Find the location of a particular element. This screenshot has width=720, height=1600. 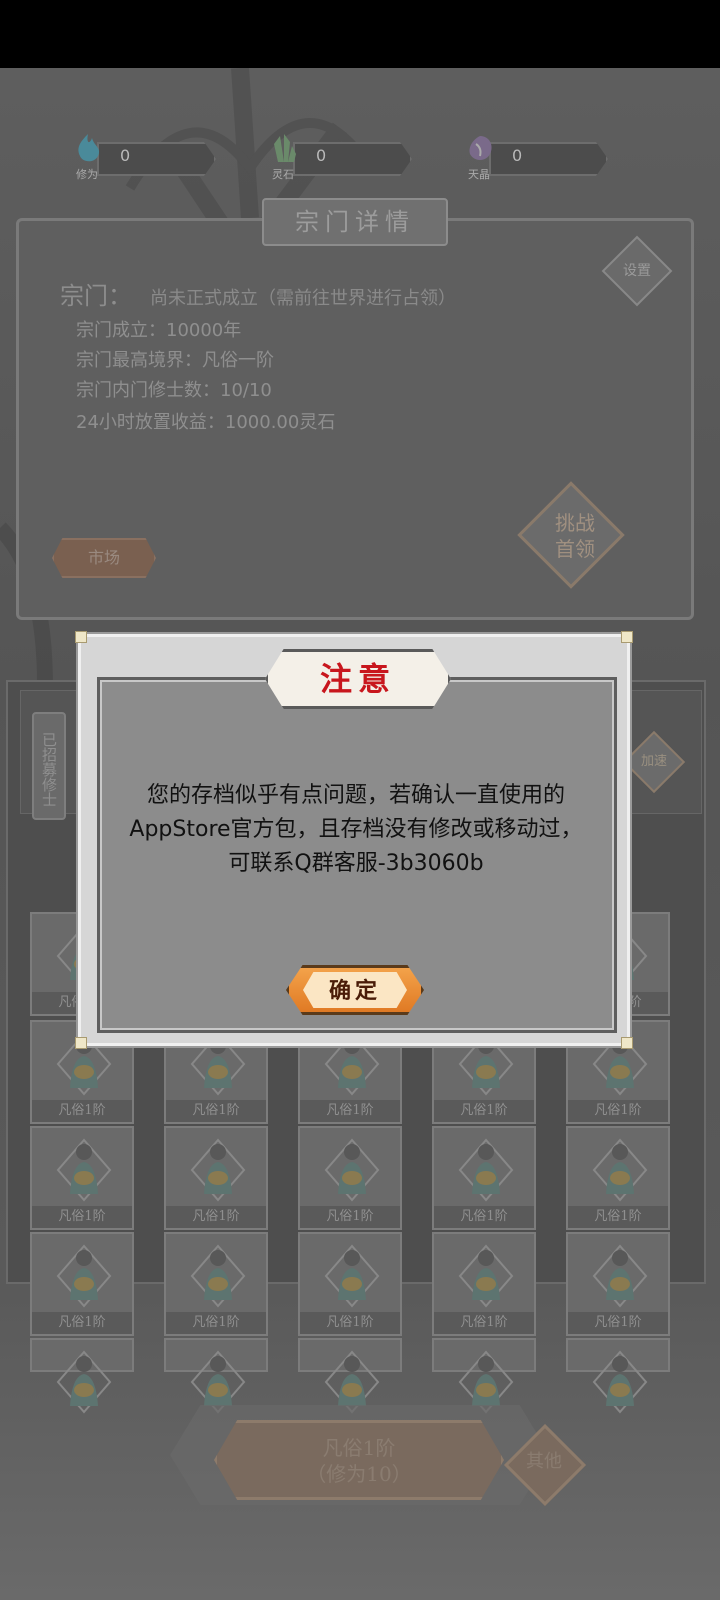

cultivation-resource: 0 修为 is located at coordinates (144, 157).